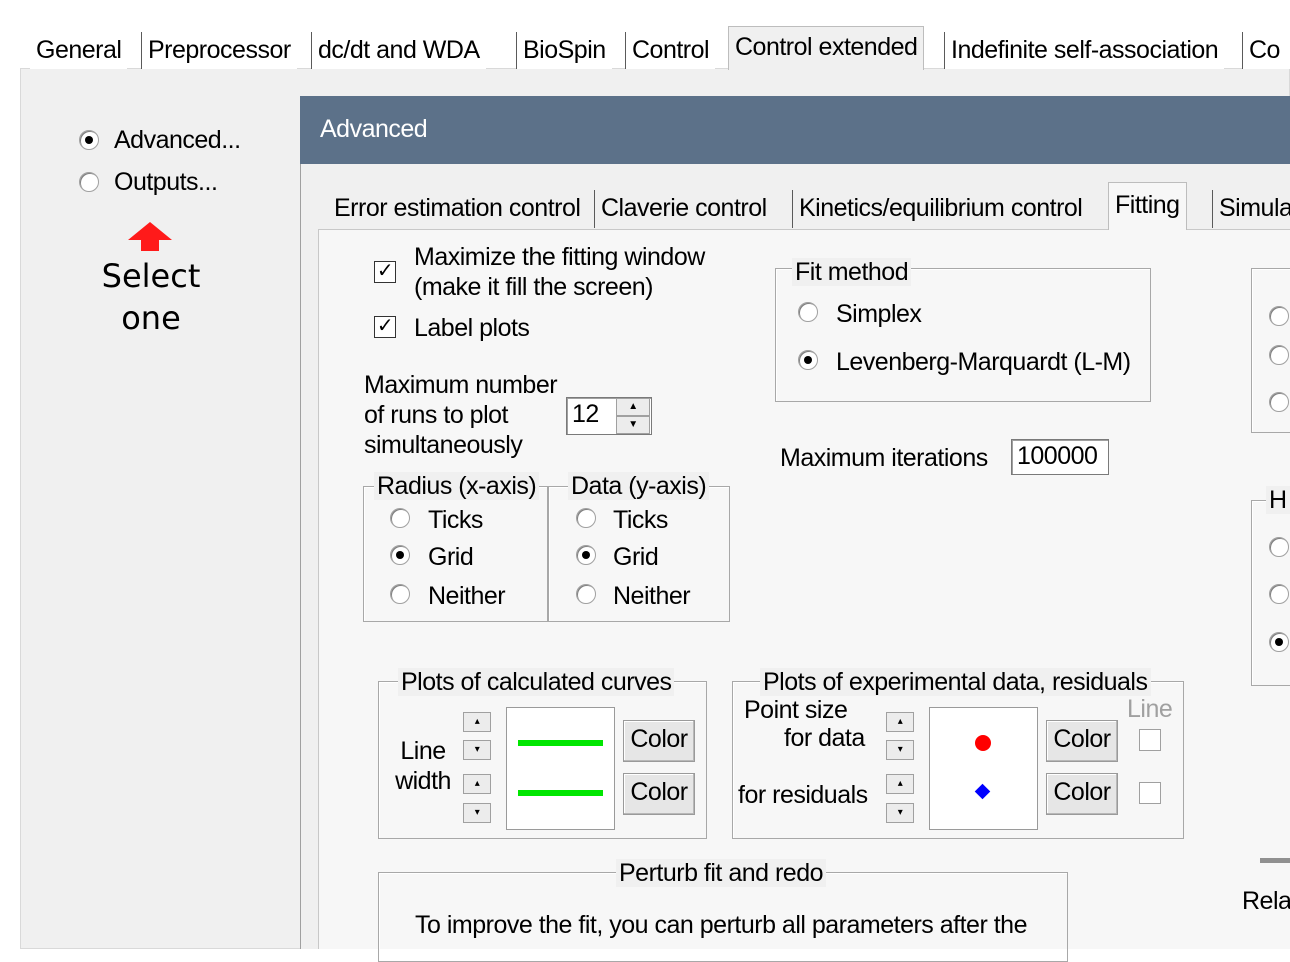  What do you see at coordinates (659, 794) in the screenshot?
I see `calc-curve-color-2-button: Color` at bounding box center [659, 794].